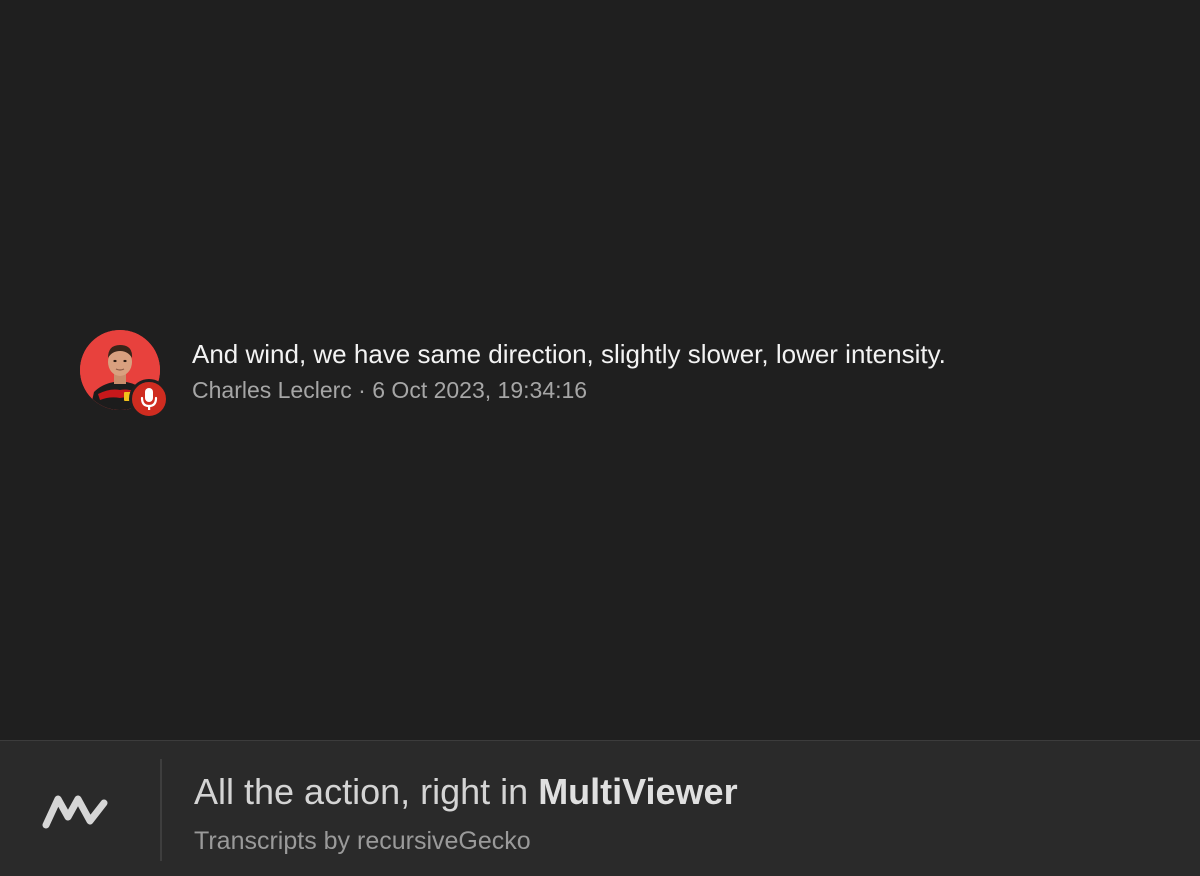  I want to click on microphone-icon, so click(149, 399).